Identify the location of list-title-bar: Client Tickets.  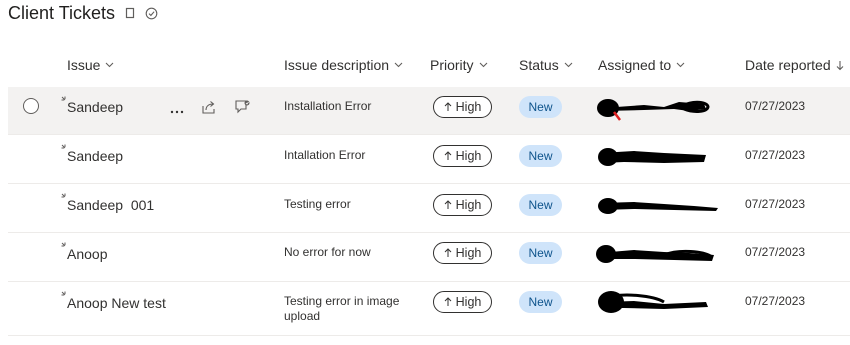
(83, 13).